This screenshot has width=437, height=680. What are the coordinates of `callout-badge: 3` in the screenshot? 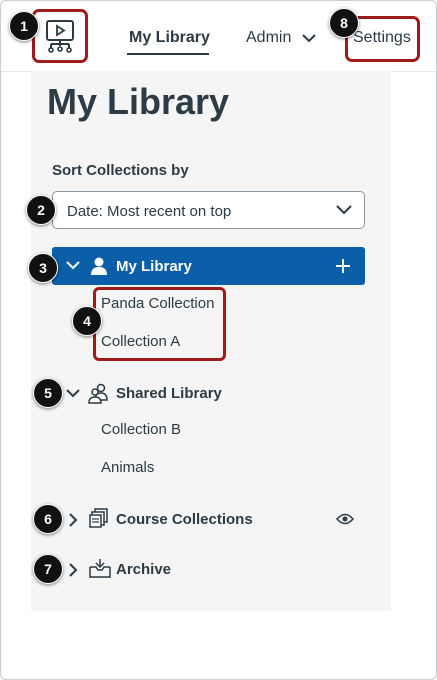 It's located at (43, 268).